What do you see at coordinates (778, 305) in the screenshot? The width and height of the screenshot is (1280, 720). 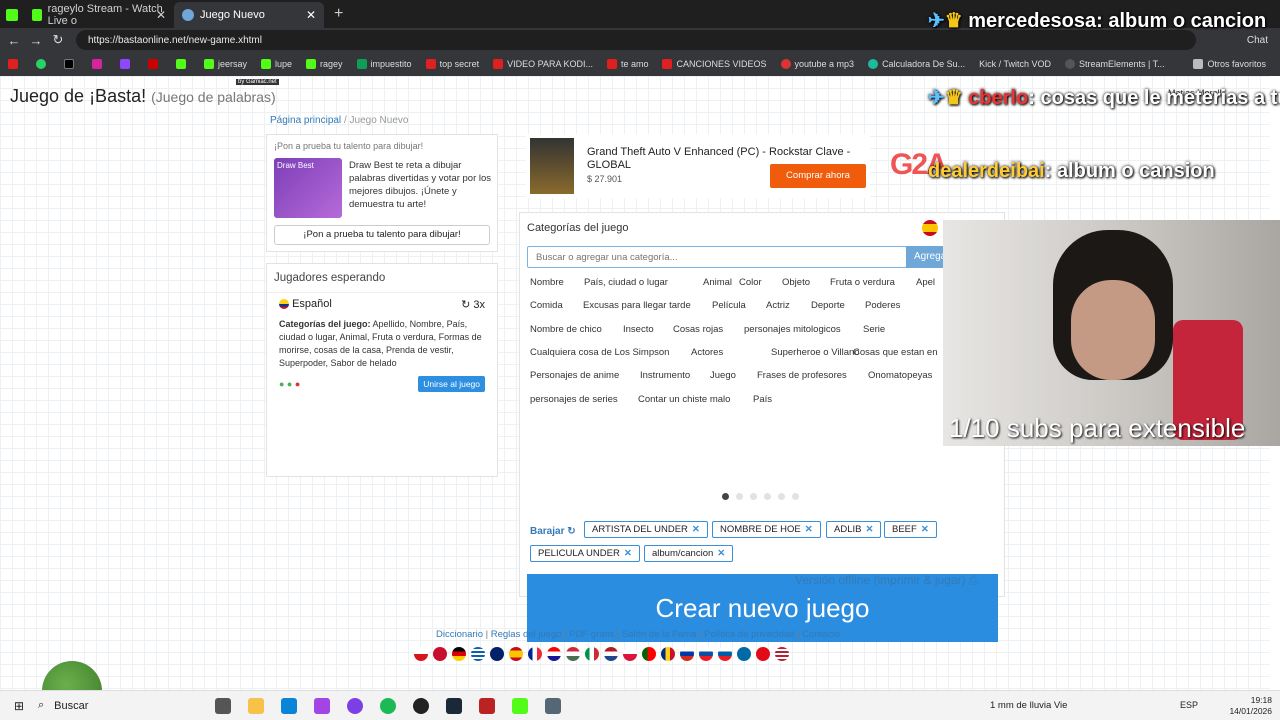 I see `category-suggestion: Actriz` at bounding box center [778, 305].